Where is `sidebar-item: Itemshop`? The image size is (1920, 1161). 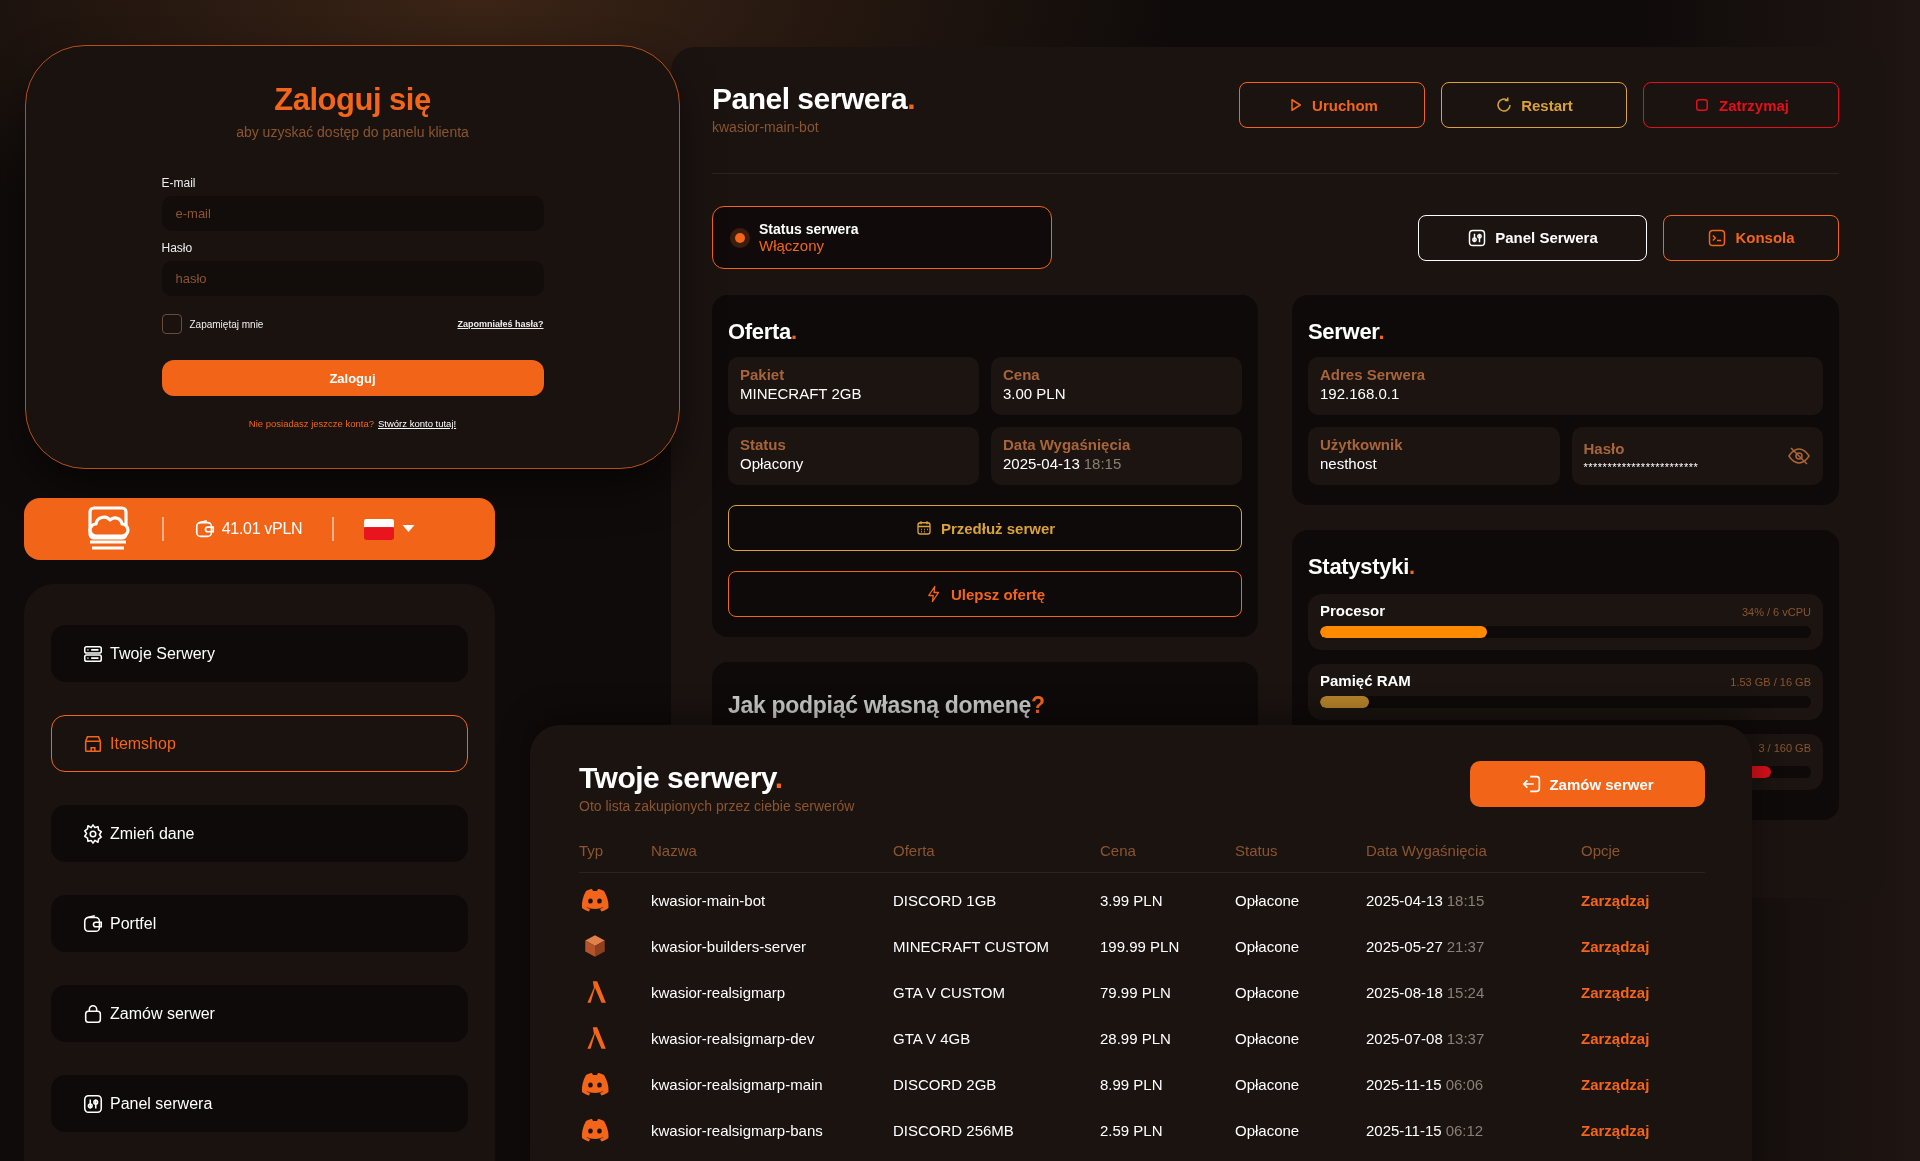
sidebar-item: Itemshop is located at coordinates (259, 743).